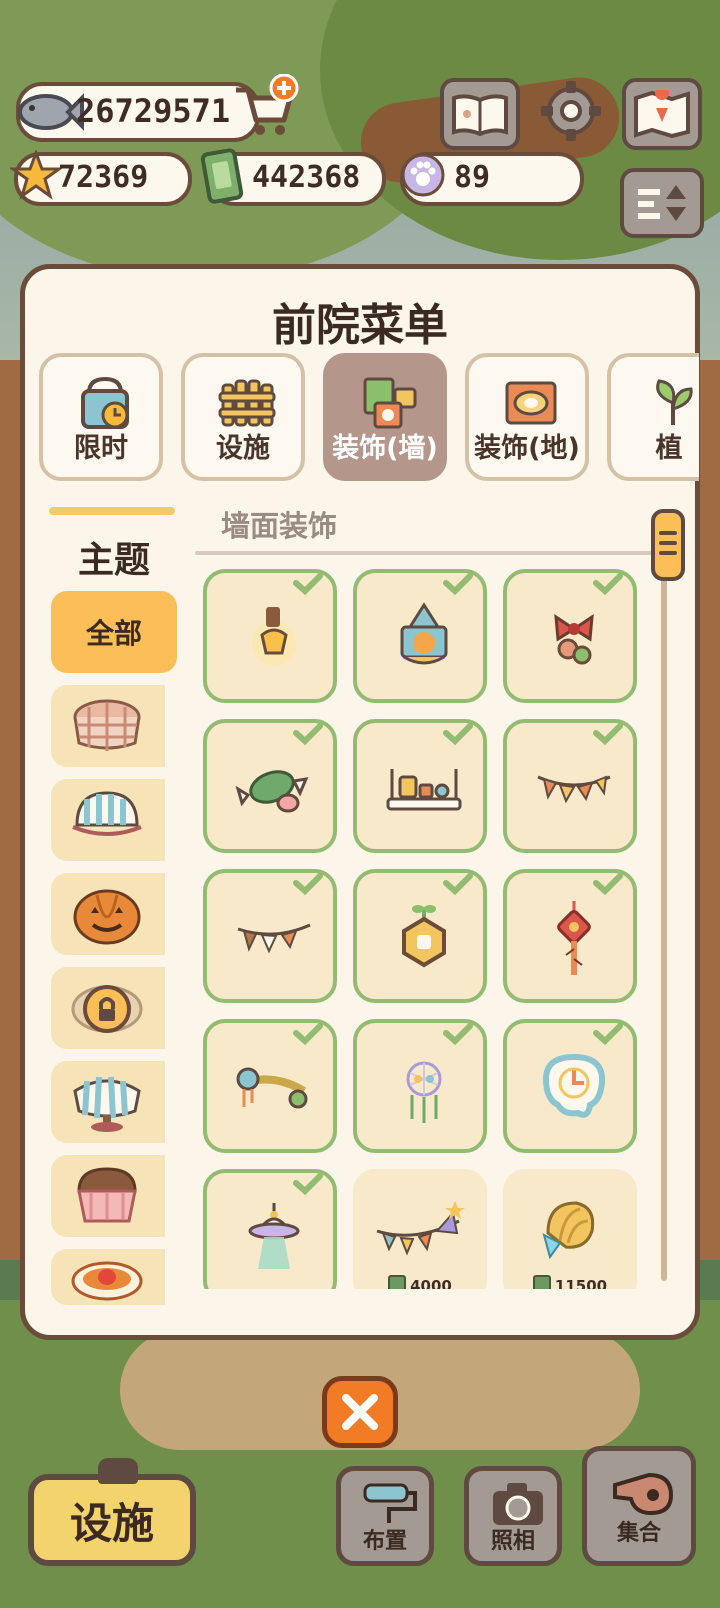 This screenshot has height=1608, width=720. I want to click on wall-shelf-icon, so click(424, 790).